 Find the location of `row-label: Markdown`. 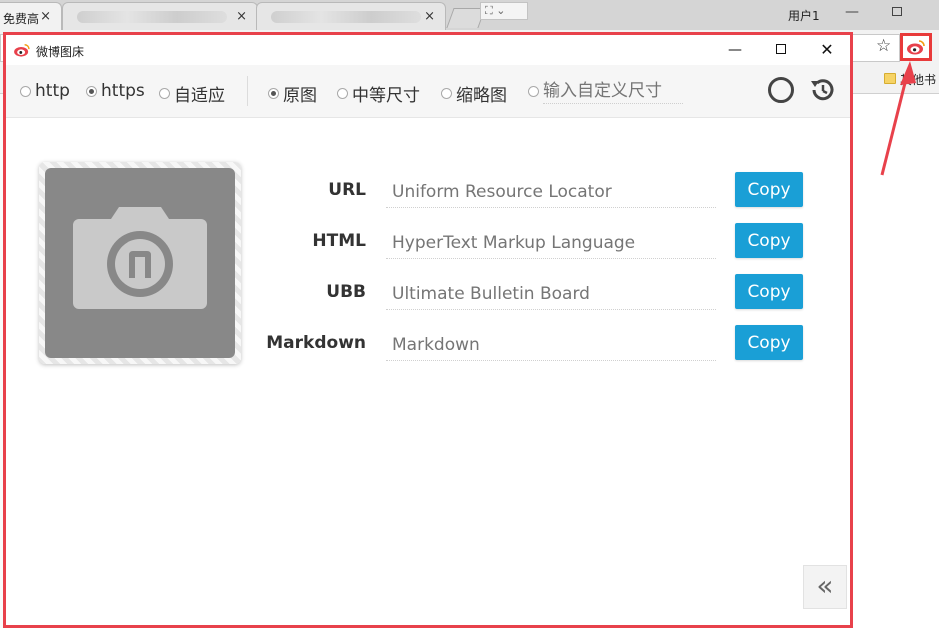

row-label: Markdown is located at coordinates (316, 343).